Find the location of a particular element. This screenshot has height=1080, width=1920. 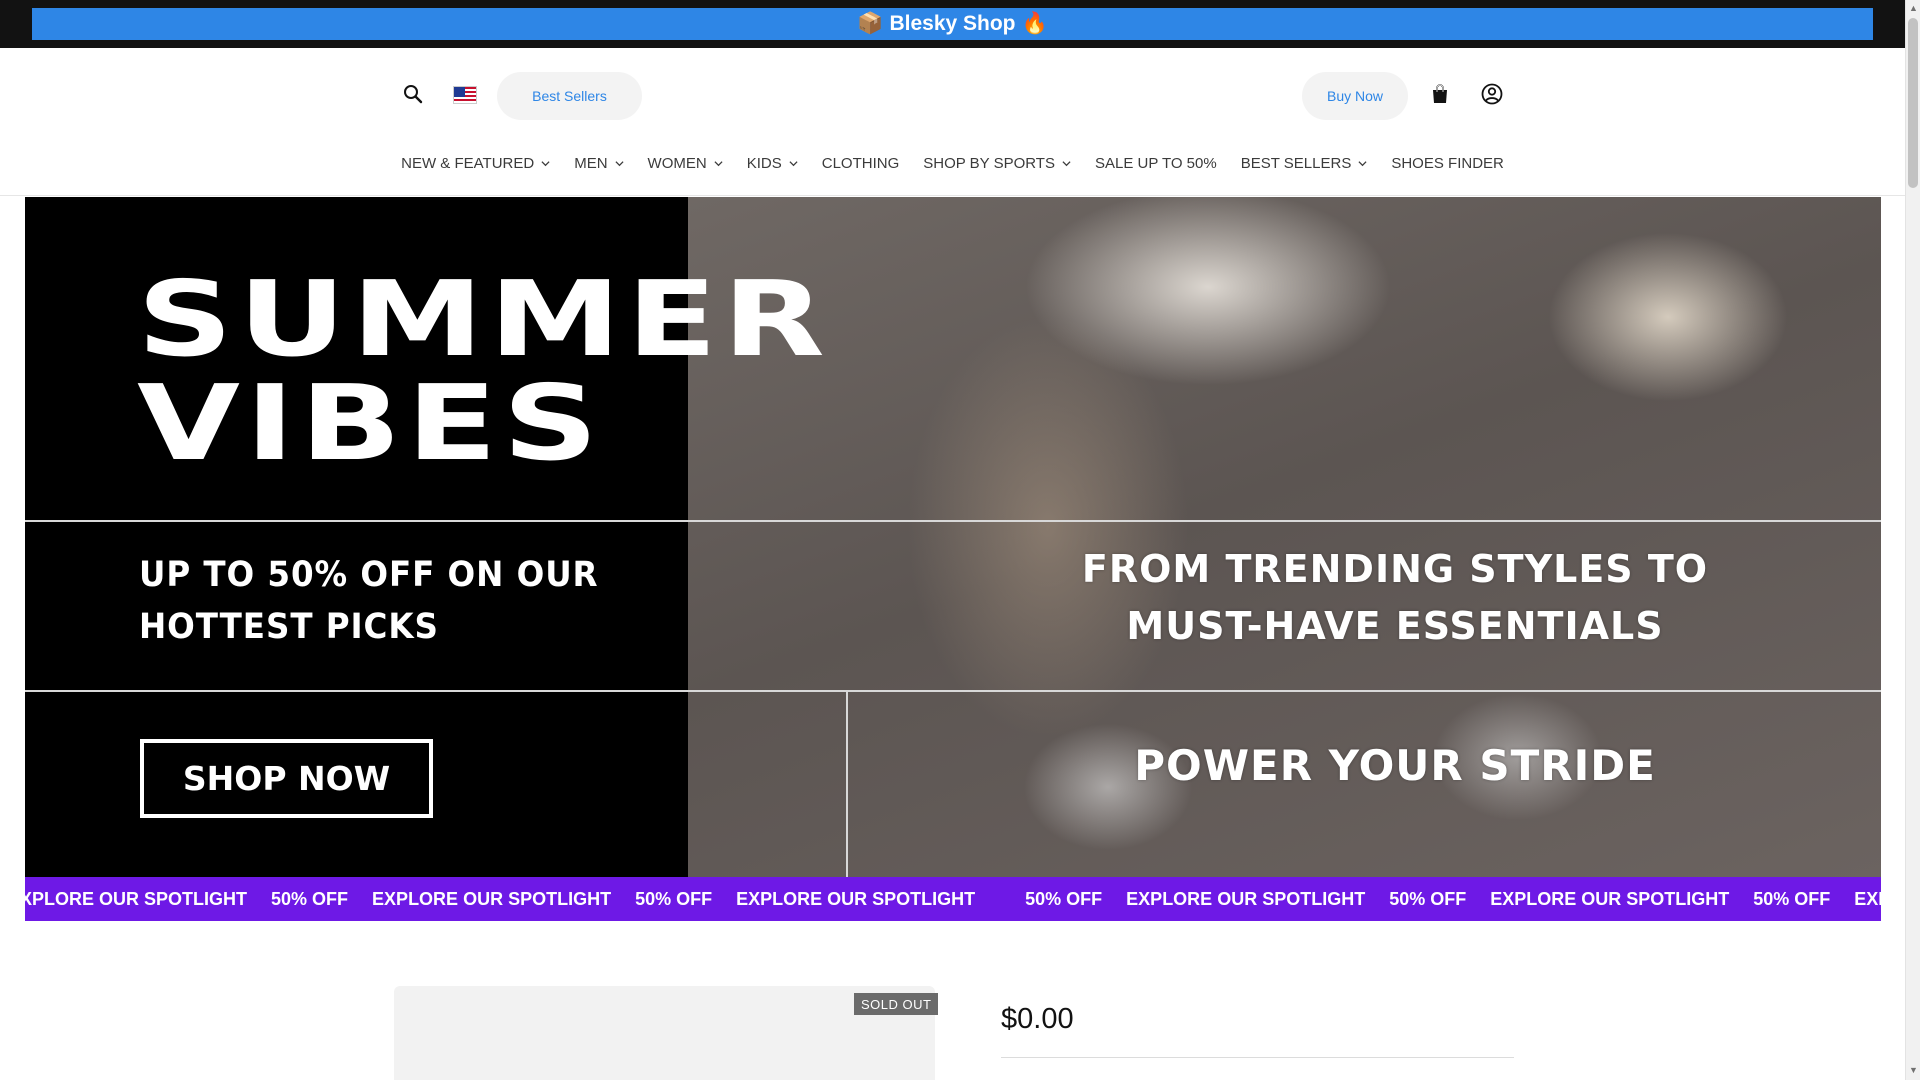

product-price: $0.00 is located at coordinates (1037, 1019).